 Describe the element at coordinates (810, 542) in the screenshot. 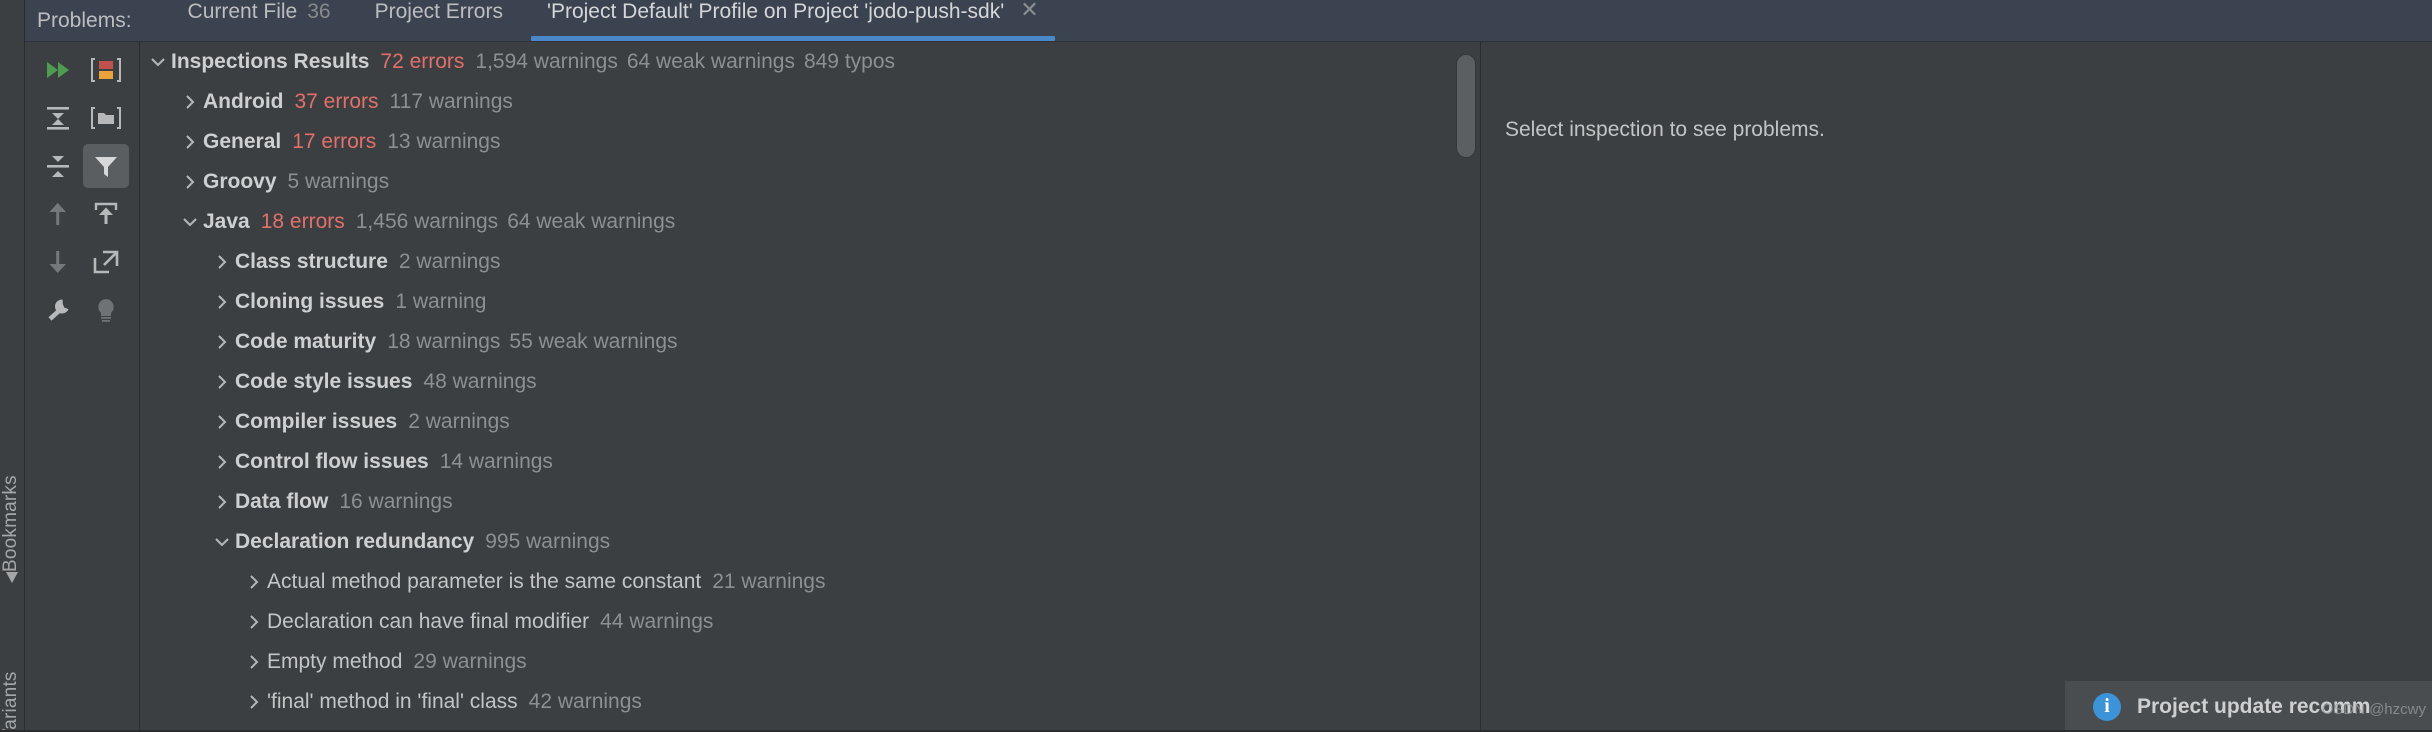

I see `tree-row: Declaration redundancy 995 warnings` at that location.